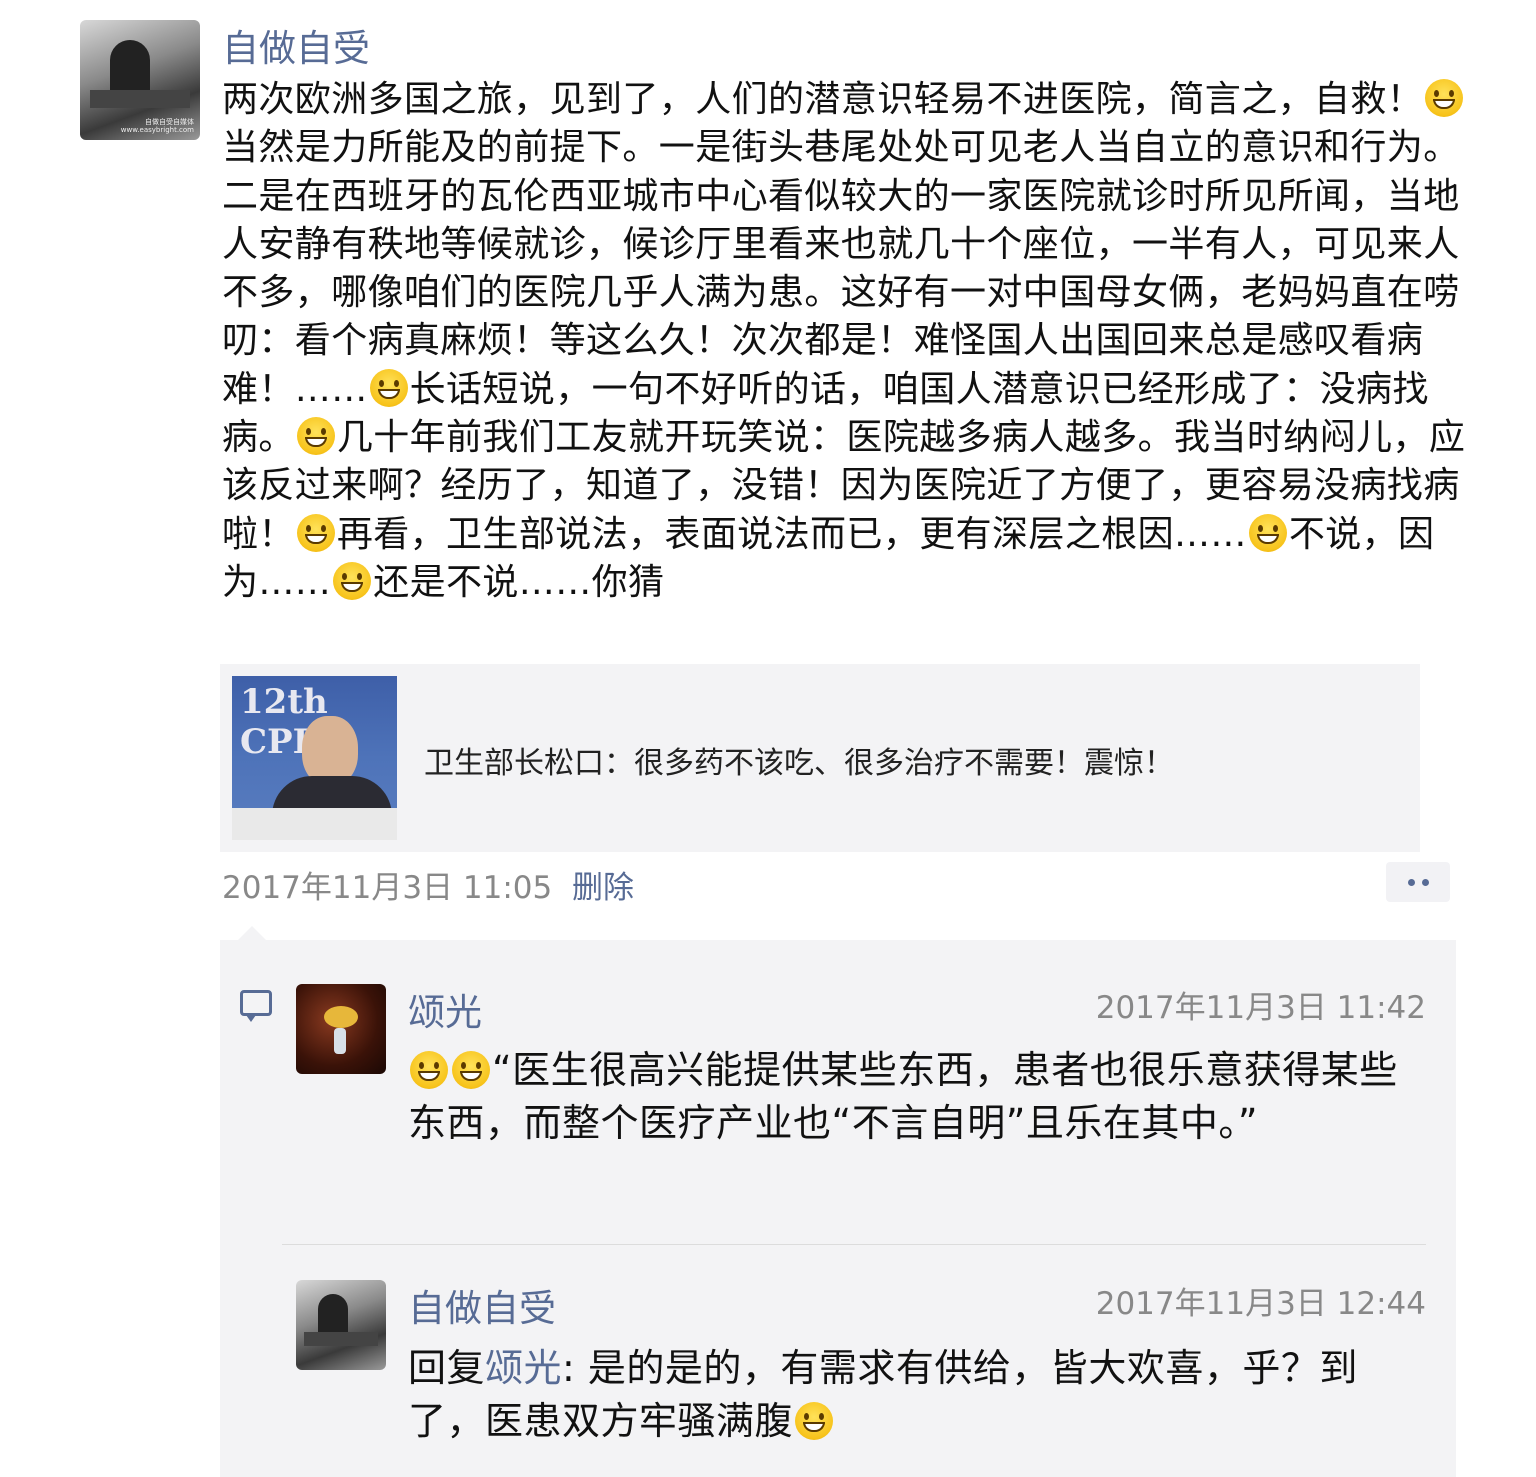  What do you see at coordinates (918, 1395) in the screenshot?
I see `comment-text: 回复颂光: 是的是的，有需求有供给，皆大欢喜，乎？到了，医患双方牢骚满腹` at bounding box center [918, 1395].